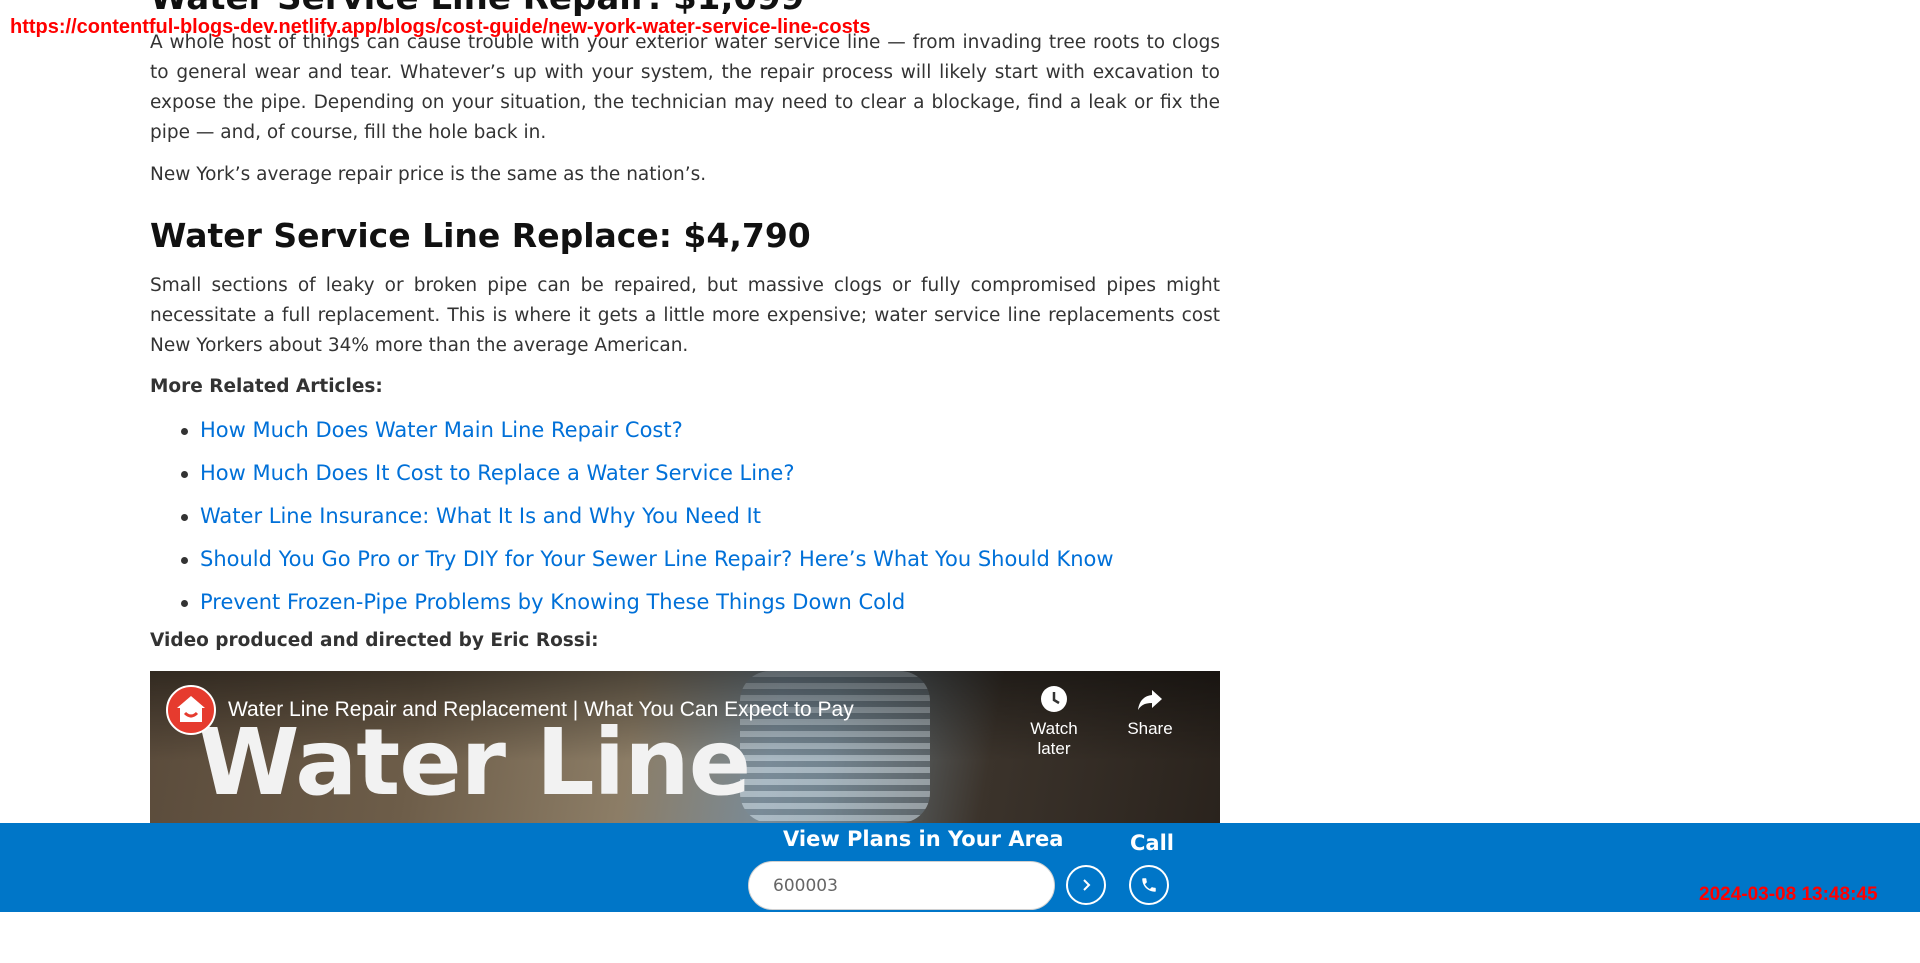 The image size is (1920, 963). Describe the element at coordinates (266, 386) in the screenshot. I see `related-articles-label: More Related Articles:` at that location.